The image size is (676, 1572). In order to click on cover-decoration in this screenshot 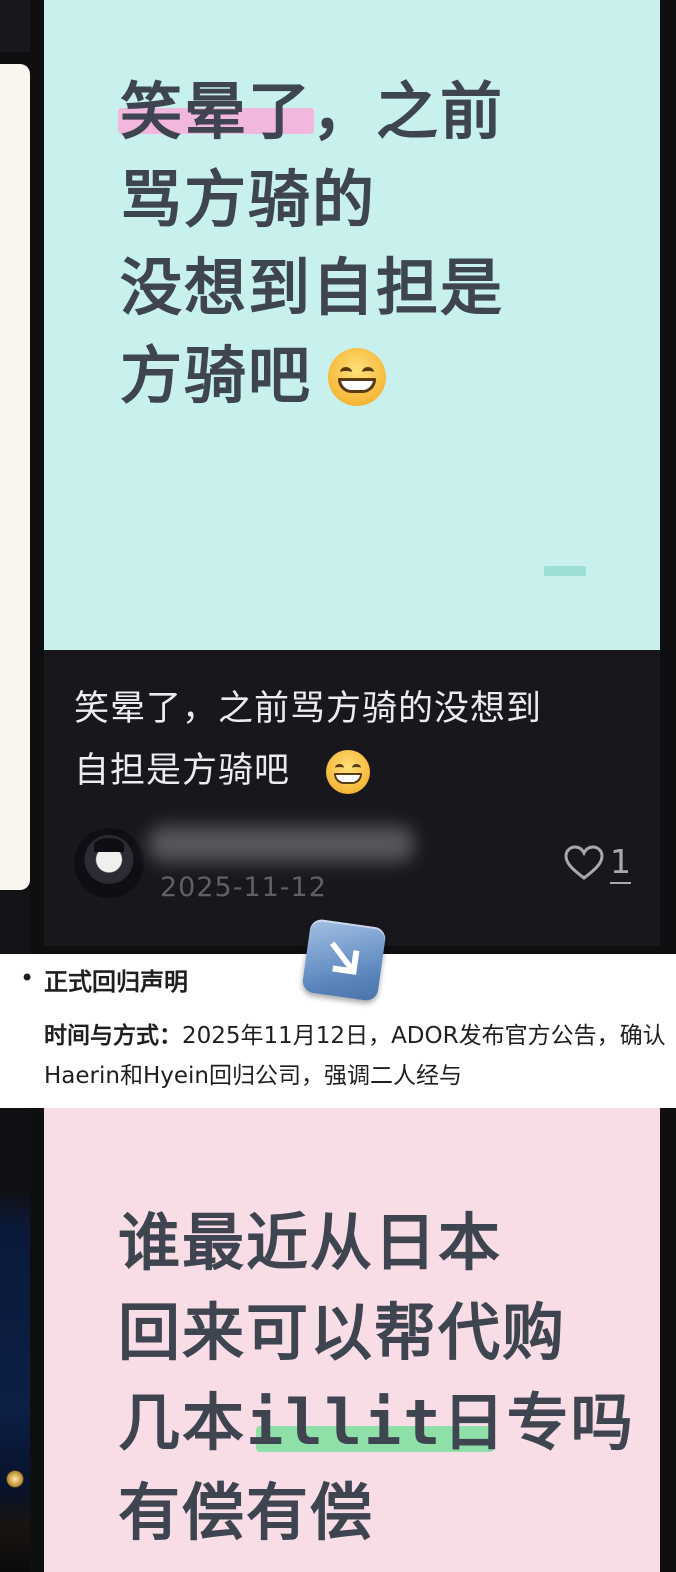, I will do `click(565, 571)`.